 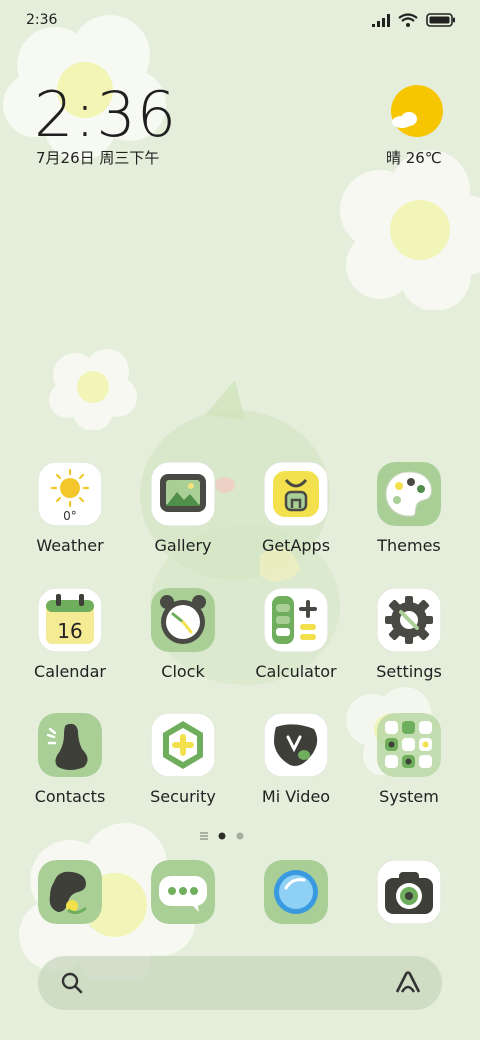 What do you see at coordinates (183, 745) in the screenshot?
I see `security-icon` at bounding box center [183, 745].